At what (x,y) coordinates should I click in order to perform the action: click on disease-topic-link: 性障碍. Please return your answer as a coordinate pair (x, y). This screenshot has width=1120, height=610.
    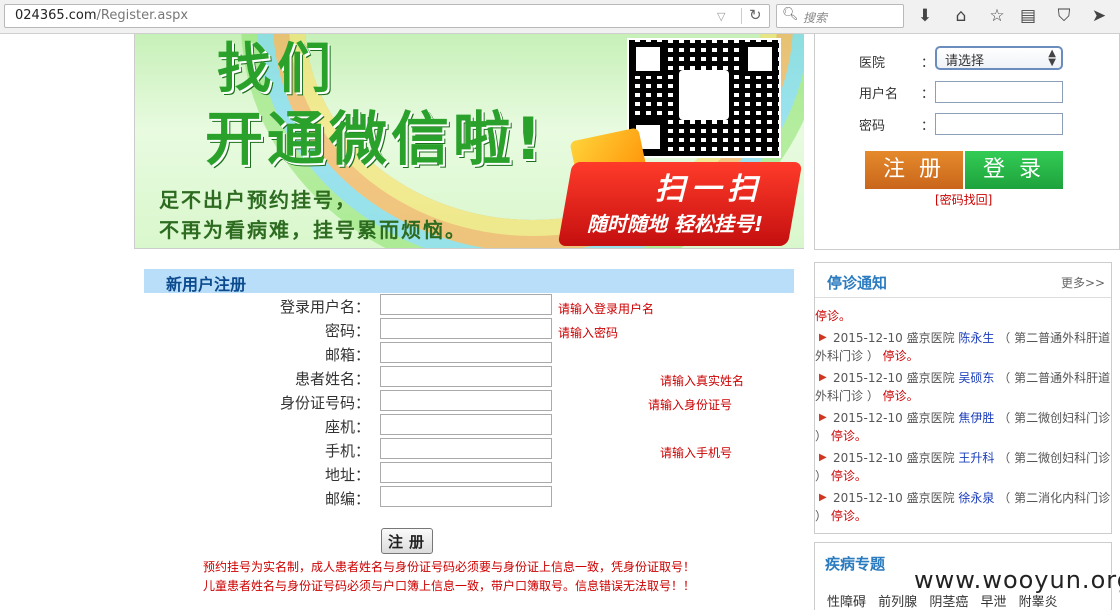
    Looking at the image, I should click on (846, 602).